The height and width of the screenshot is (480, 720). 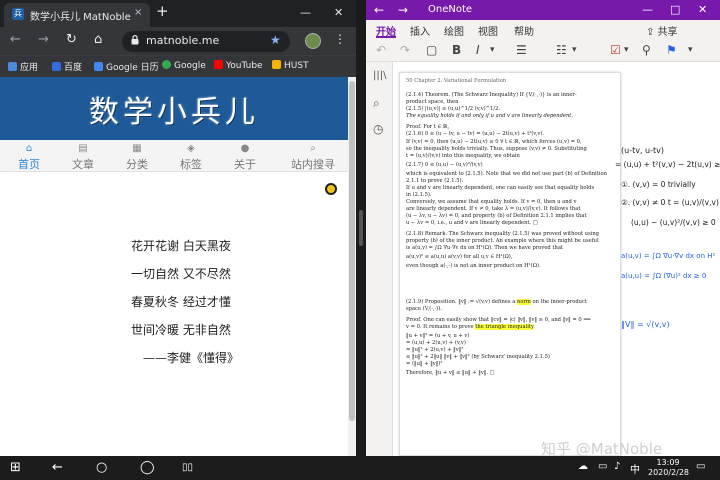 What do you see at coordinates (276, 64) in the screenshot?
I see `folder-icon` at bounding box center [276, 64].